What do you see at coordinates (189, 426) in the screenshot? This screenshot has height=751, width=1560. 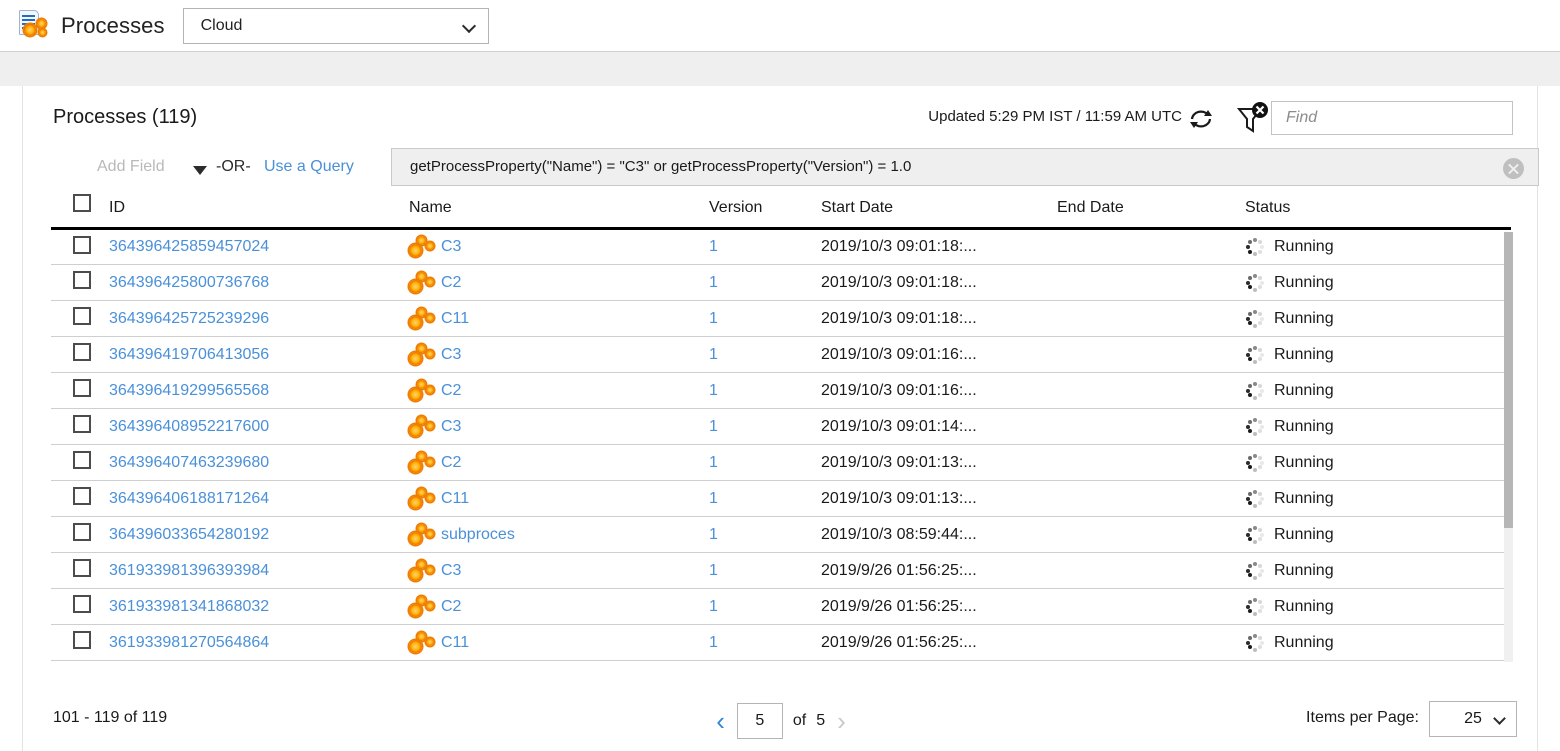 I see `process-id-link: 364396408952217600` at bounding box center [189, 426].